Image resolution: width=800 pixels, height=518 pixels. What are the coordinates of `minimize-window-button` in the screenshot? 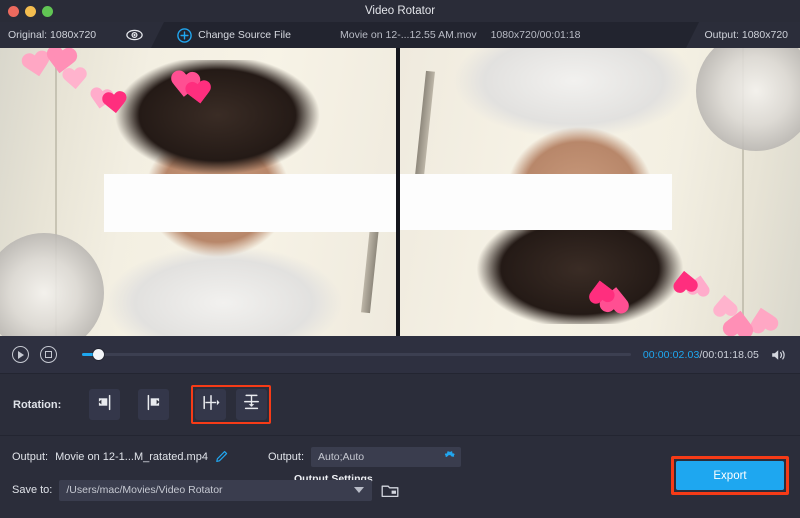 It's located at (30, 11).